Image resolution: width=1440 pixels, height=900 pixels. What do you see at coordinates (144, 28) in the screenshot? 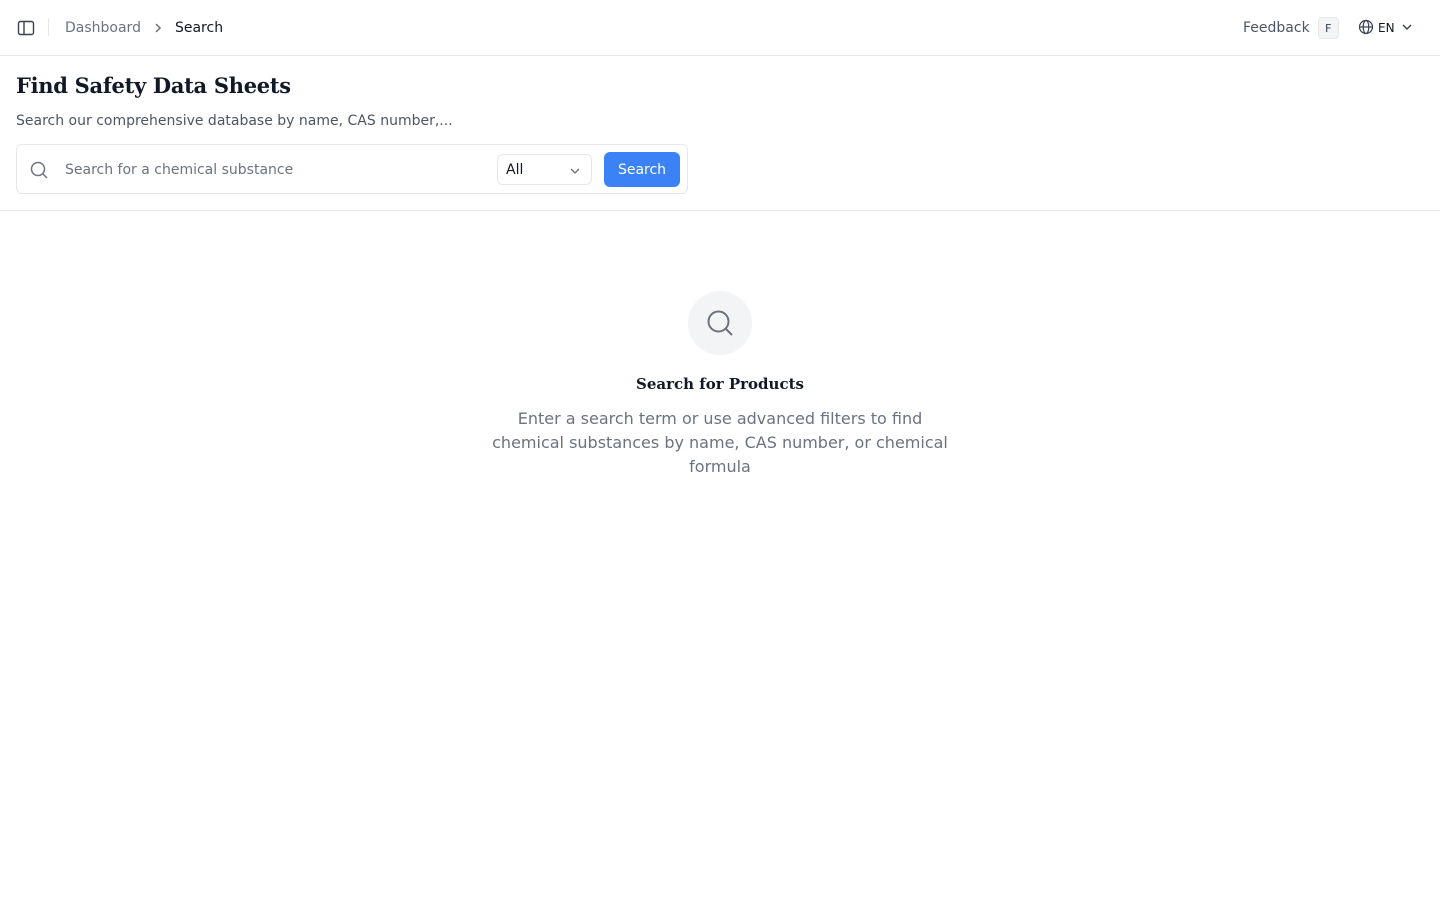
I see `breadcrumb: Dashboard Search` at bounding box center [144, 28].